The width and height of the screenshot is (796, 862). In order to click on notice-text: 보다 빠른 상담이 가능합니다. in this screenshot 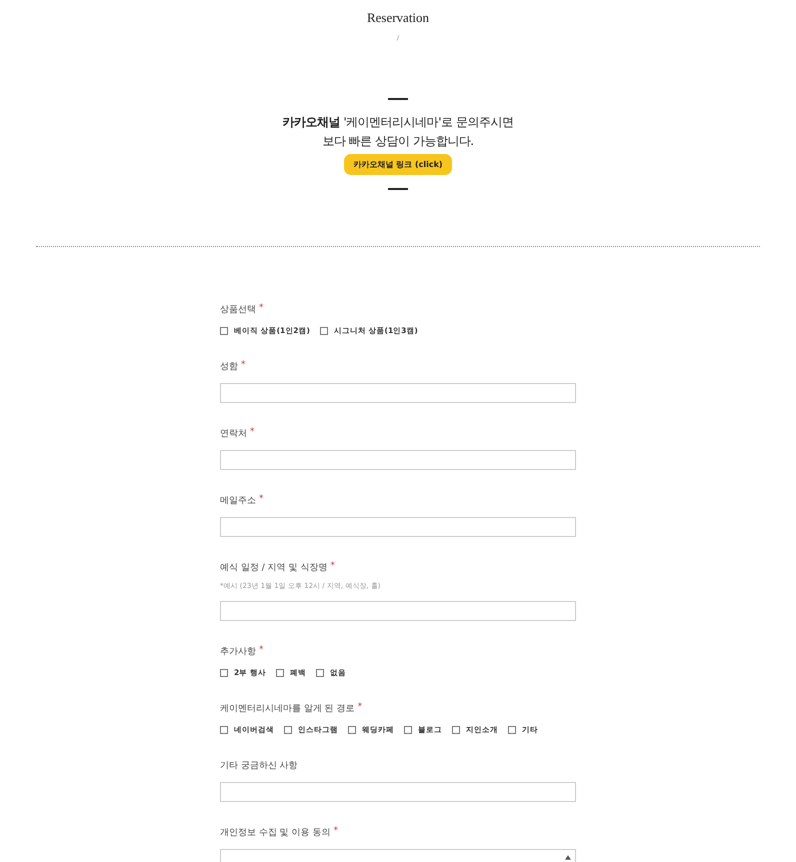, I will do `click(398, 141)`.